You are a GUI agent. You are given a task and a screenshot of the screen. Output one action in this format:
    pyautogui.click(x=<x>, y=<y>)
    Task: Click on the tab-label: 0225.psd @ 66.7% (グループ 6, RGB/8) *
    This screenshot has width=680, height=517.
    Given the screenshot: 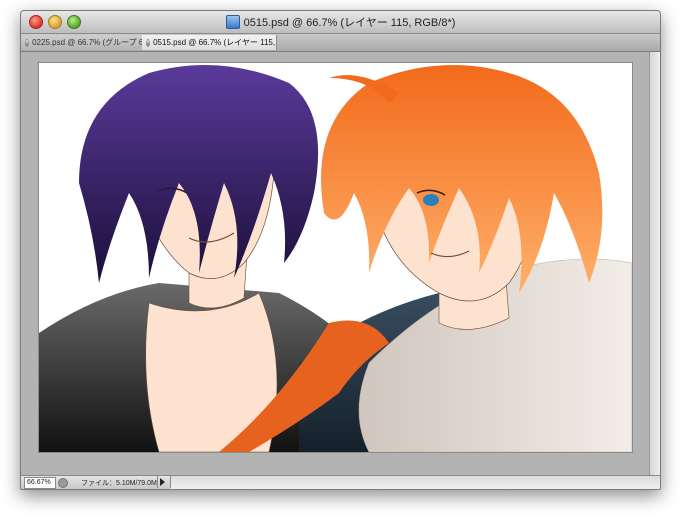 What is the action you would take?
    pyautogui.click(x=88, y=42)
    